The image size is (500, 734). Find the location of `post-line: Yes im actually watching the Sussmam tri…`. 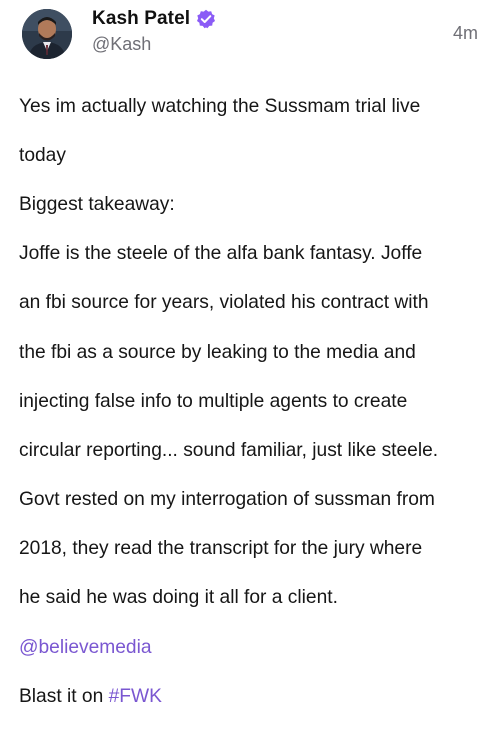

post-line: Yes im actually watching the Sussmam tri… is located at coordinates (220, 106).